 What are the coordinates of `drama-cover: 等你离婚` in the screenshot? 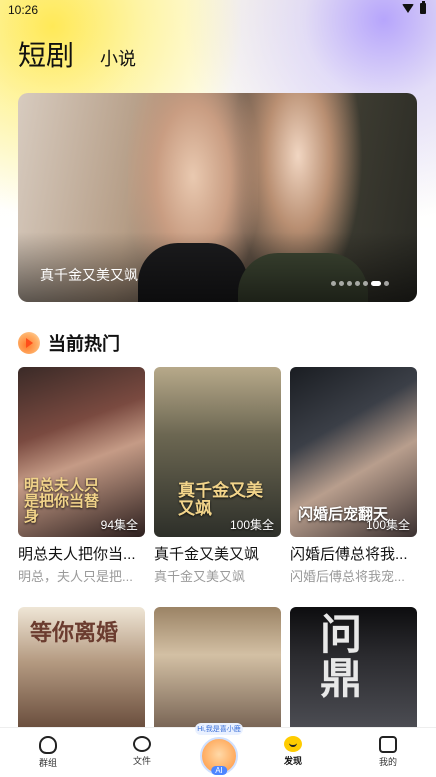 It's located at (81, 667).